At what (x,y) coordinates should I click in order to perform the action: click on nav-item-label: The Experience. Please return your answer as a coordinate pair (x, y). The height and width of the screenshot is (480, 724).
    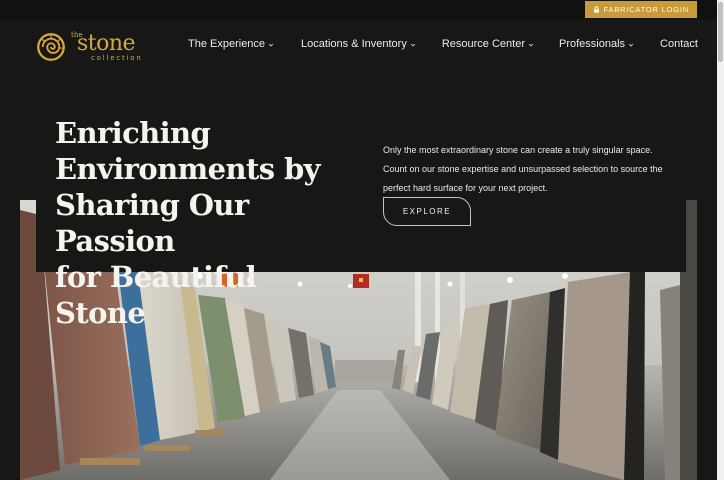
    Looking at the image, I should click on (227, 44).